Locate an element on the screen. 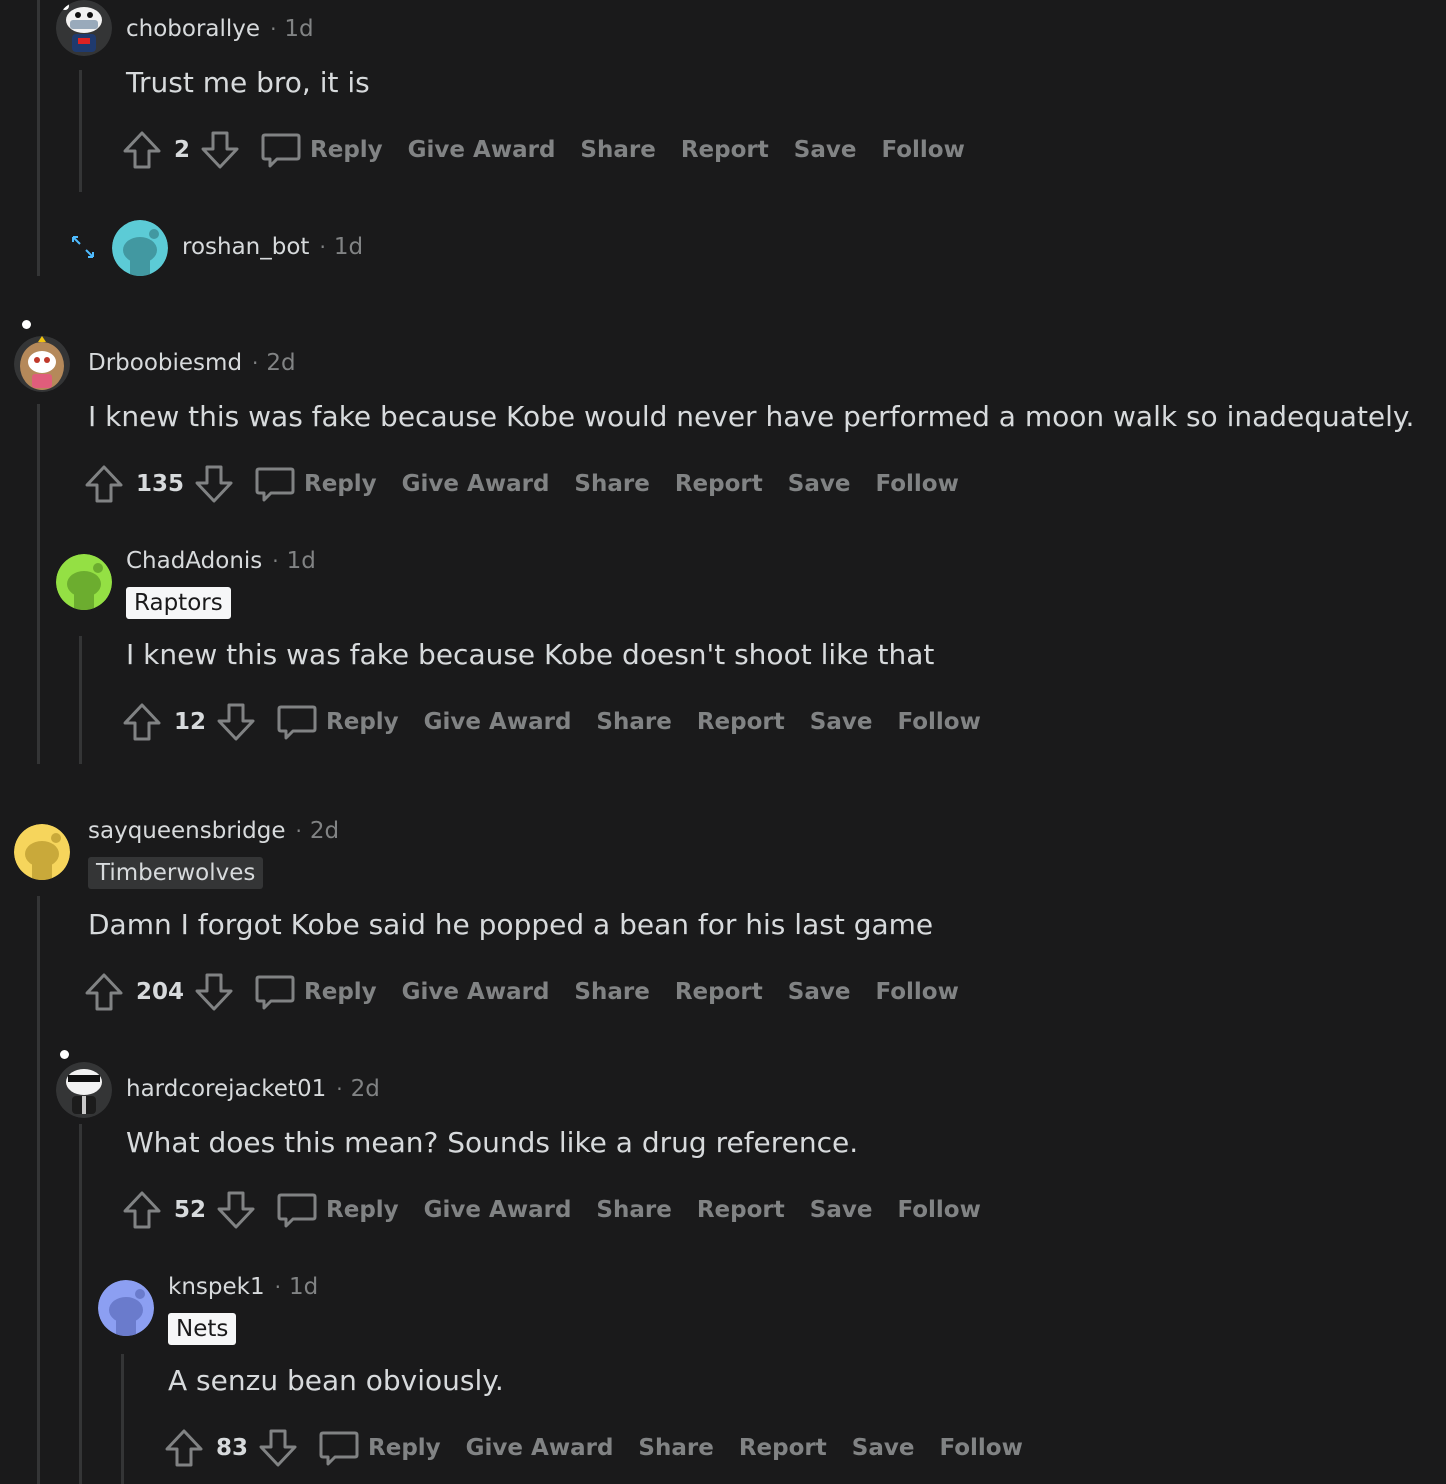  username: Drboobiesmd is located at coordinates (165, 363).